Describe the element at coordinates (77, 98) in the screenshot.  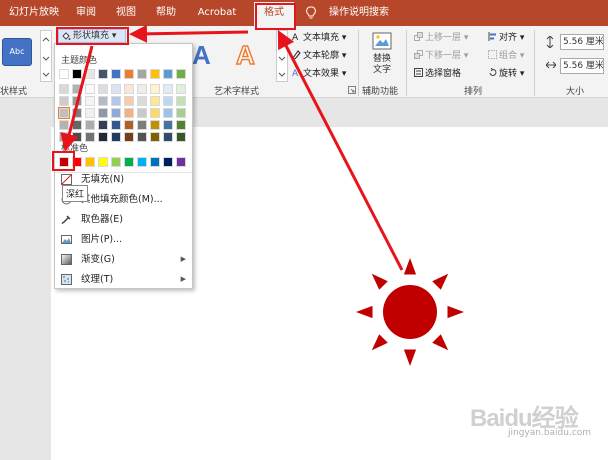
I see `arrow-to-dark-red` at that location.